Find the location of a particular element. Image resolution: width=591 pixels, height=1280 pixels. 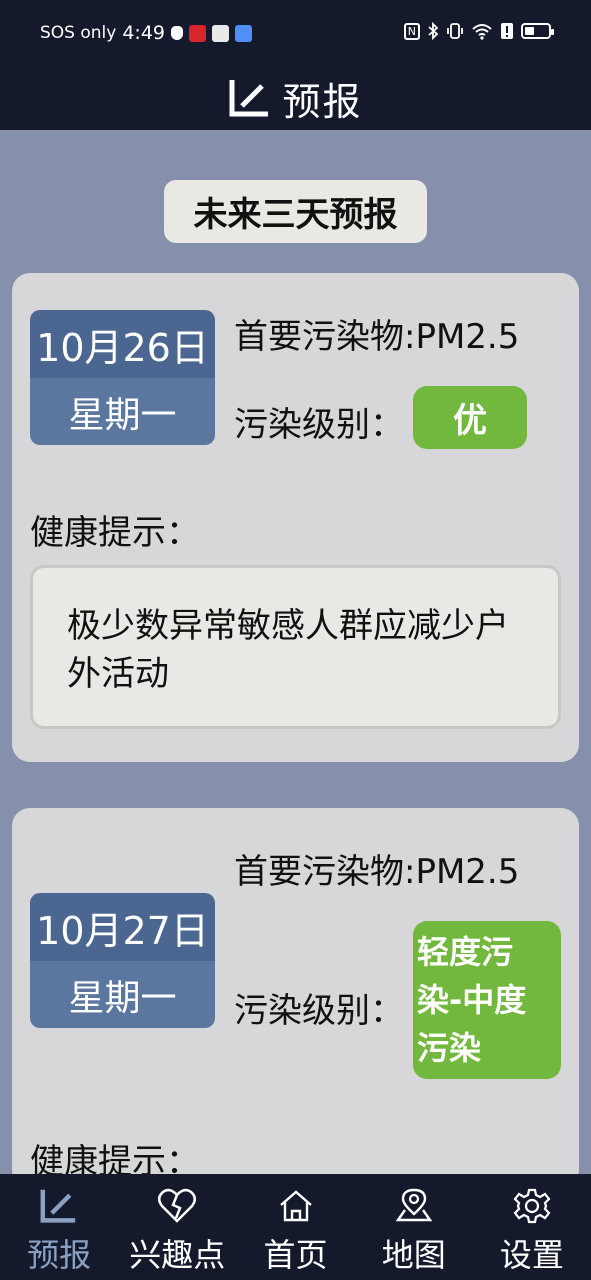

nfc-icon: N is located at coordinates (411, 31).